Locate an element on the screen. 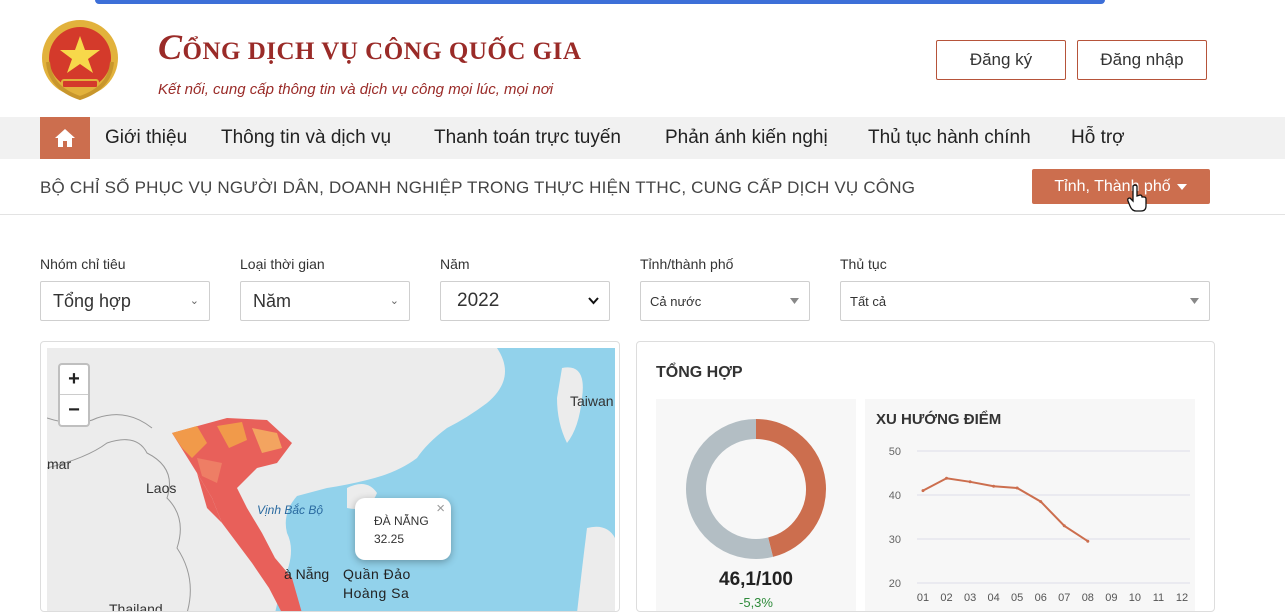 Image resolution: width=1285 pixels, height=612 pixels. summary-title: TỔNG HỢP is located at coordinates (699, 372).